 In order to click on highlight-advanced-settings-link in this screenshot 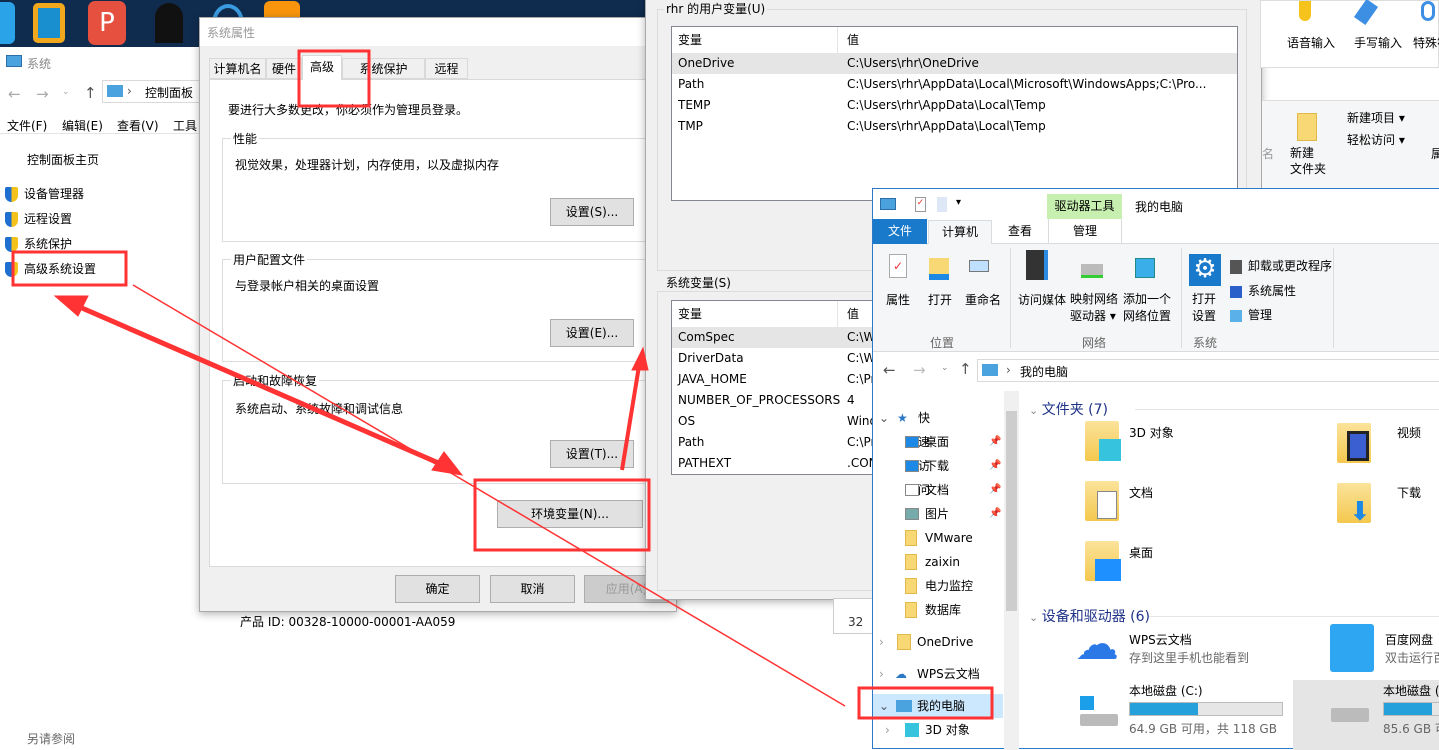, I will do `click(69, 268)`.